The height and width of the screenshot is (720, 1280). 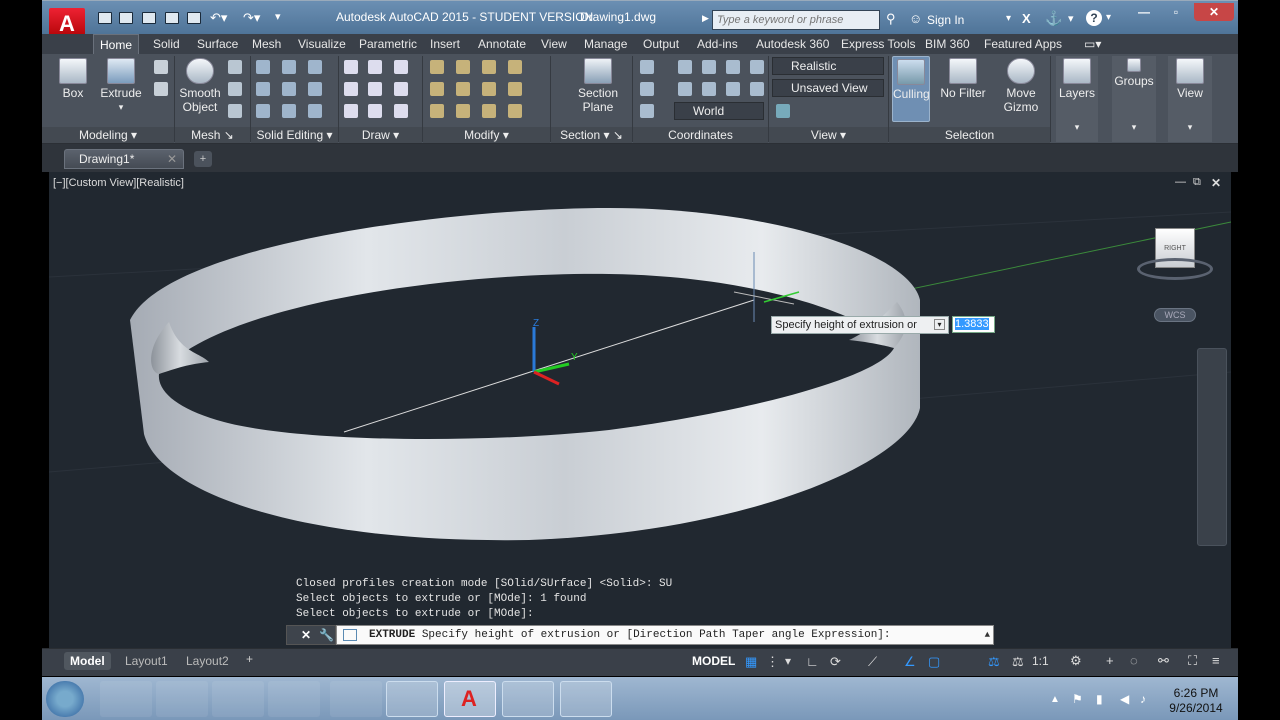 What do you see at coordinates (1180, 182) in the screenshot?
I see `viewport-minimize-icon: —` at bounding box center [1180, 182].